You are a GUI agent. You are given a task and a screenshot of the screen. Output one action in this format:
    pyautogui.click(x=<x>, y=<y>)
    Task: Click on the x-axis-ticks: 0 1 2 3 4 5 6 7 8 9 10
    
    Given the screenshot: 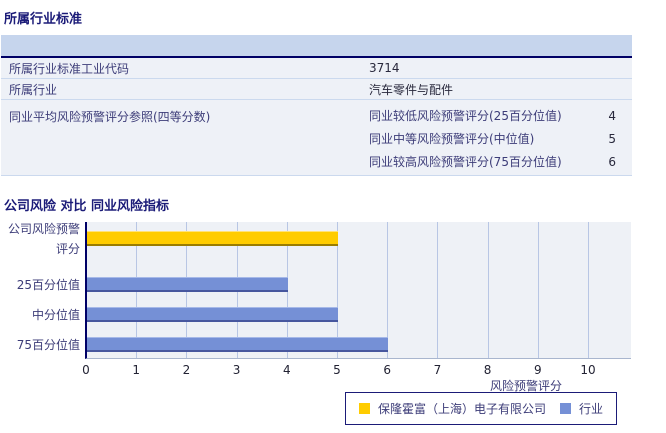 What is the action you would take?
    pyautogui.click(x=333, y=370)
    